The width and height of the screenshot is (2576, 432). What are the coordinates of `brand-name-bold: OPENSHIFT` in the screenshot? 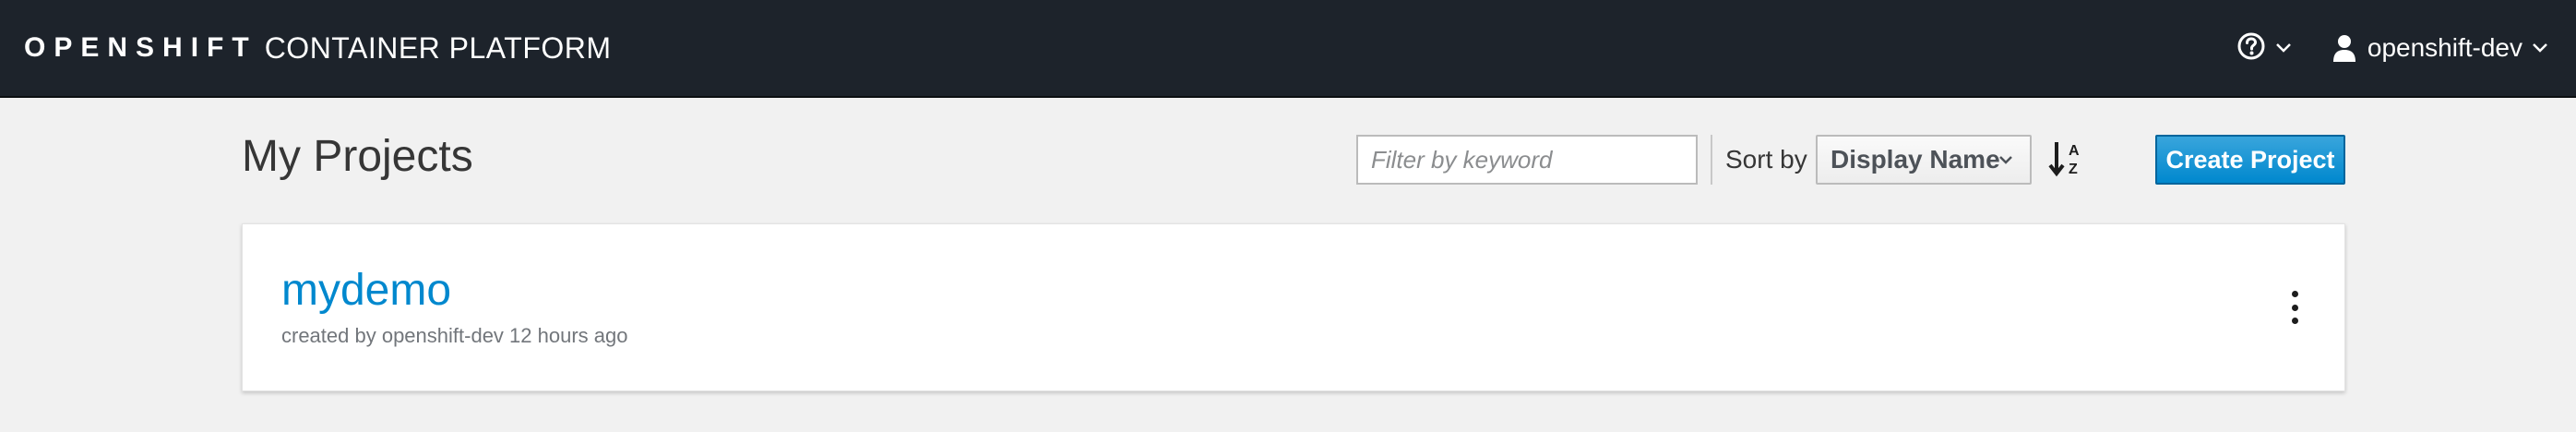 It's located at (140, 47).